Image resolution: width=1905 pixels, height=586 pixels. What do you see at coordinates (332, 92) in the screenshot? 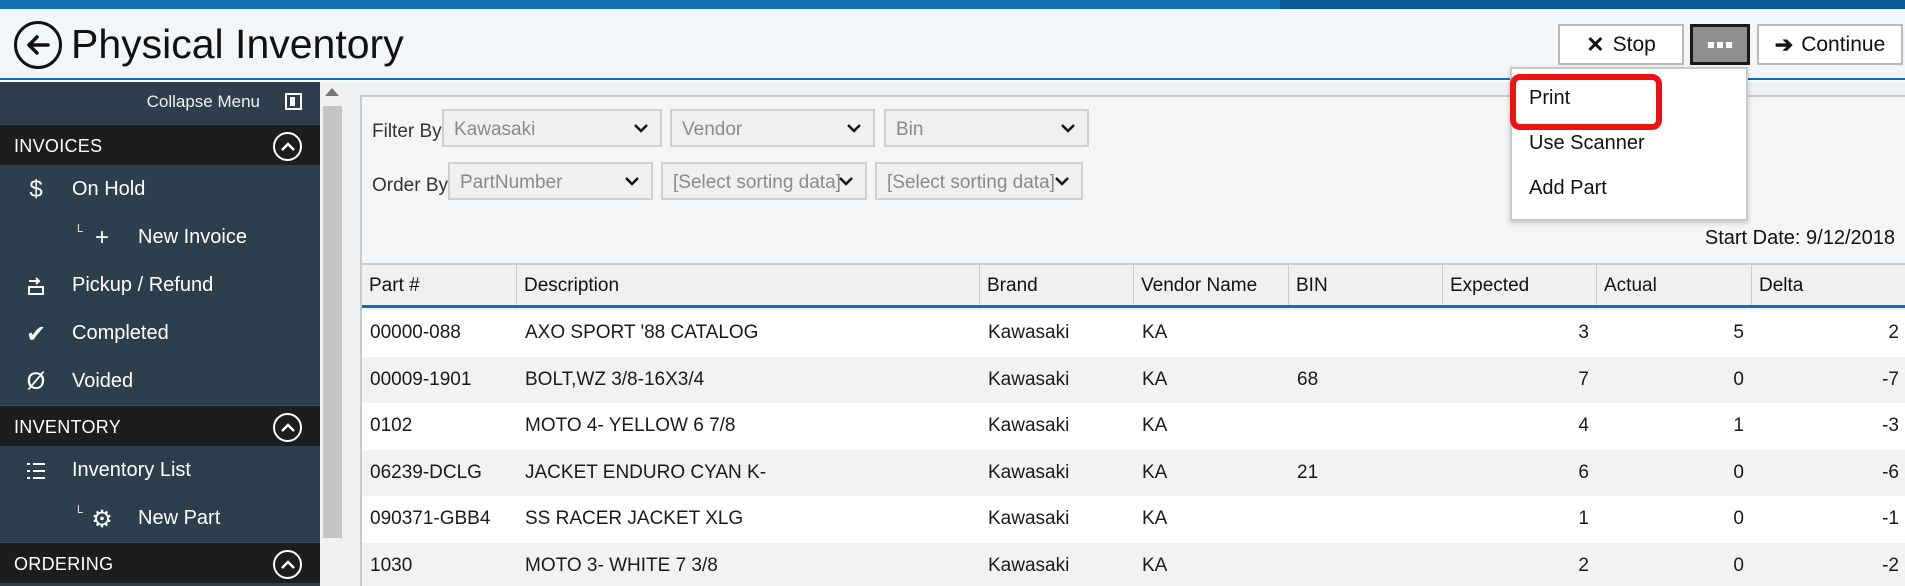
I see `scroll-up-arrow-icon` at bounding box center [332, 92].